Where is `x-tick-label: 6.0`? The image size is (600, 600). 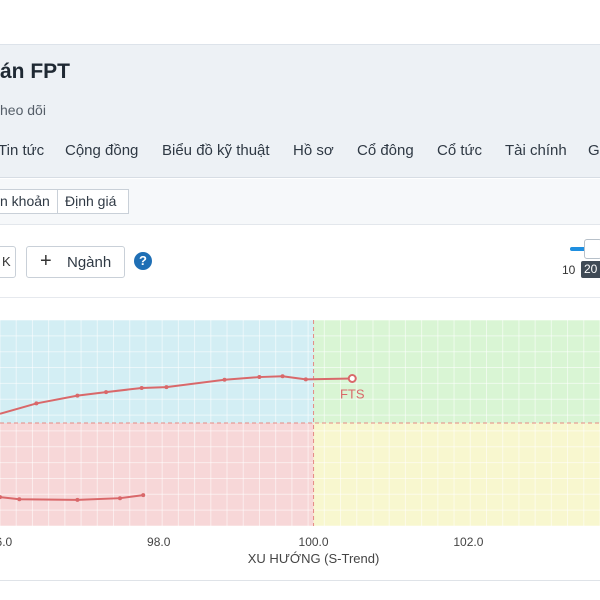 x-tick-label: 6.0 is located at coordinates (6, 542).